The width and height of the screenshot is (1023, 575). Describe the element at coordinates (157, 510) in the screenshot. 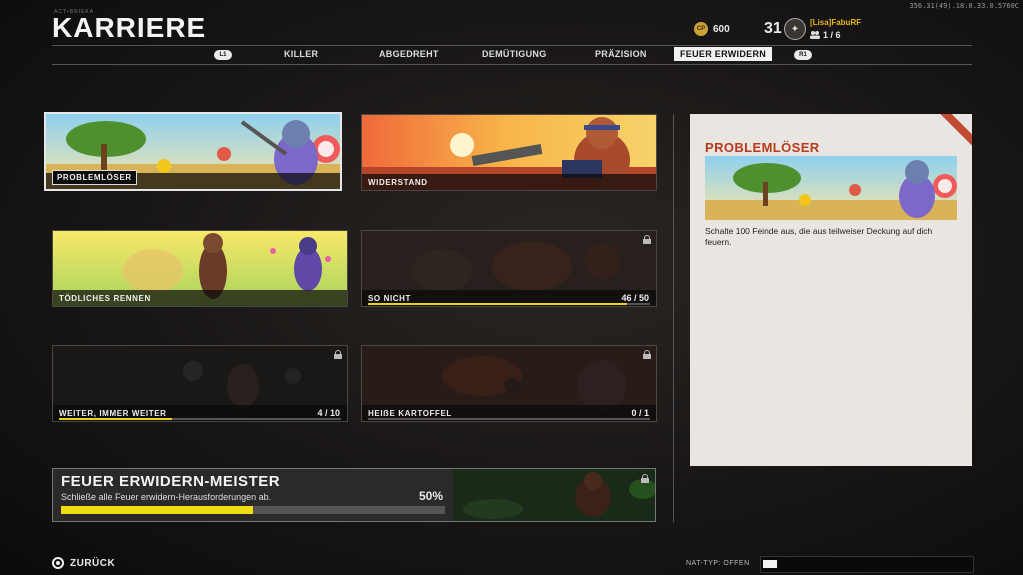

I see `master-progress-fill` at that location.